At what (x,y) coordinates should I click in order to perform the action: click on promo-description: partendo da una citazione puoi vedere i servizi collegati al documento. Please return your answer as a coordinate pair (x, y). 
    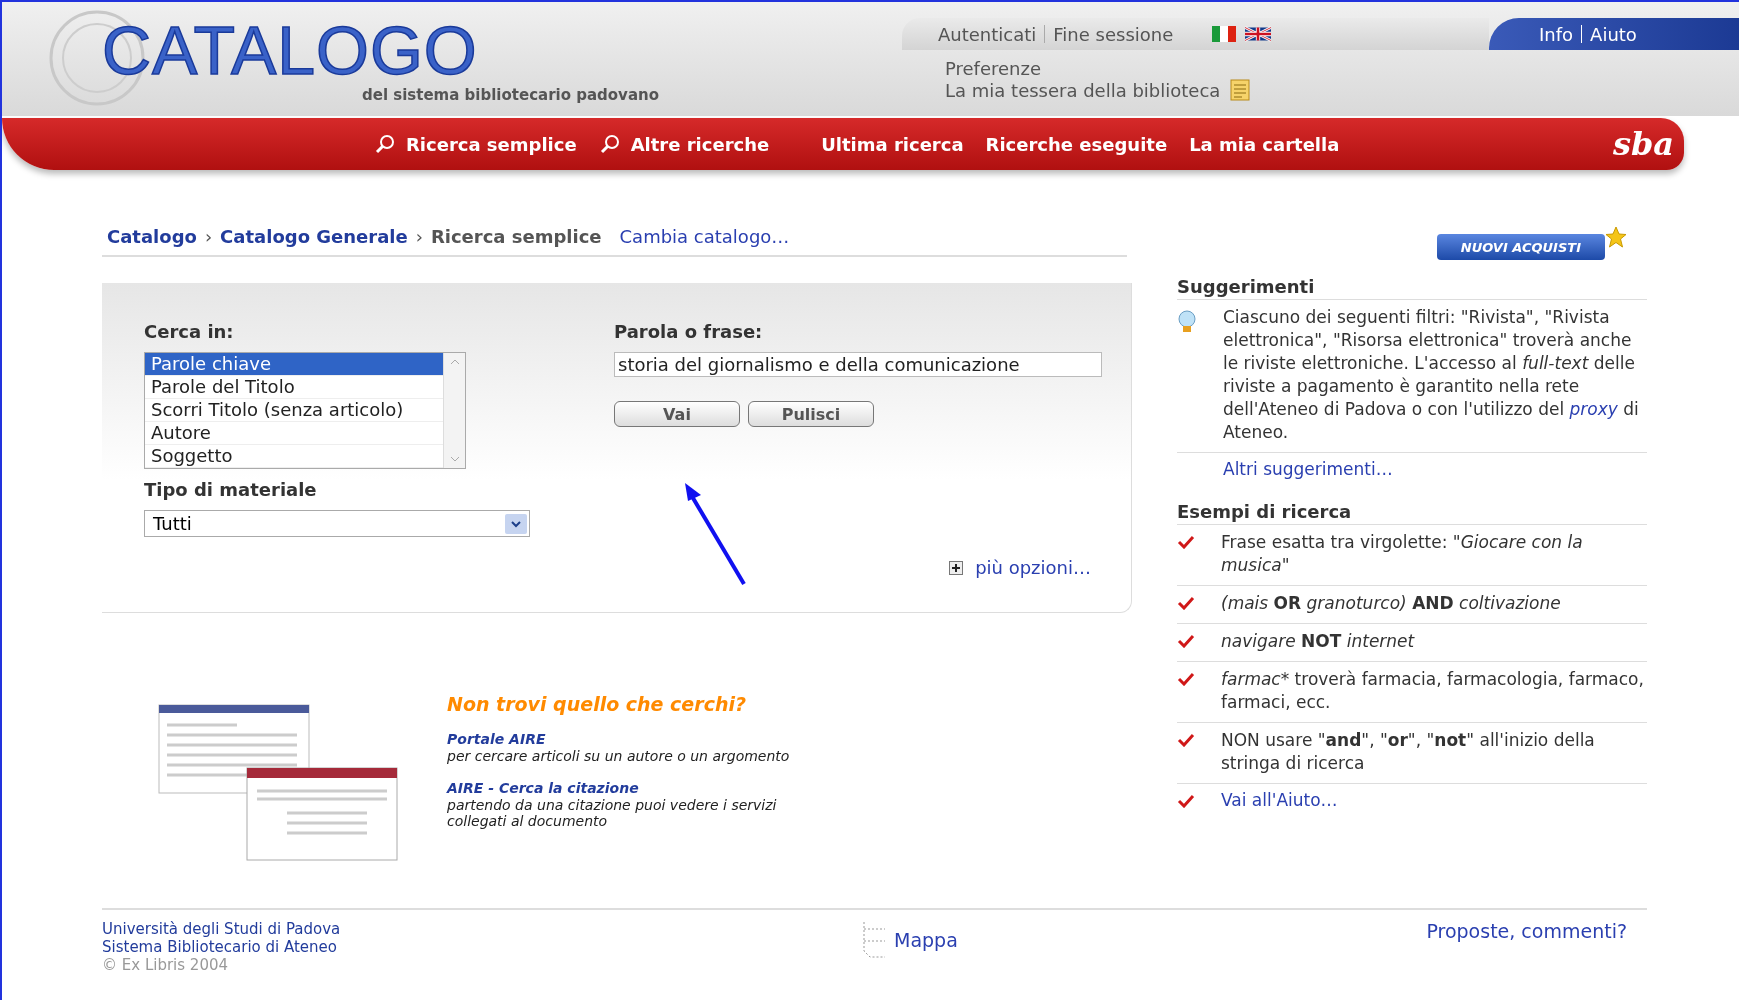
    Looking at the image, I should click on (612, 813).